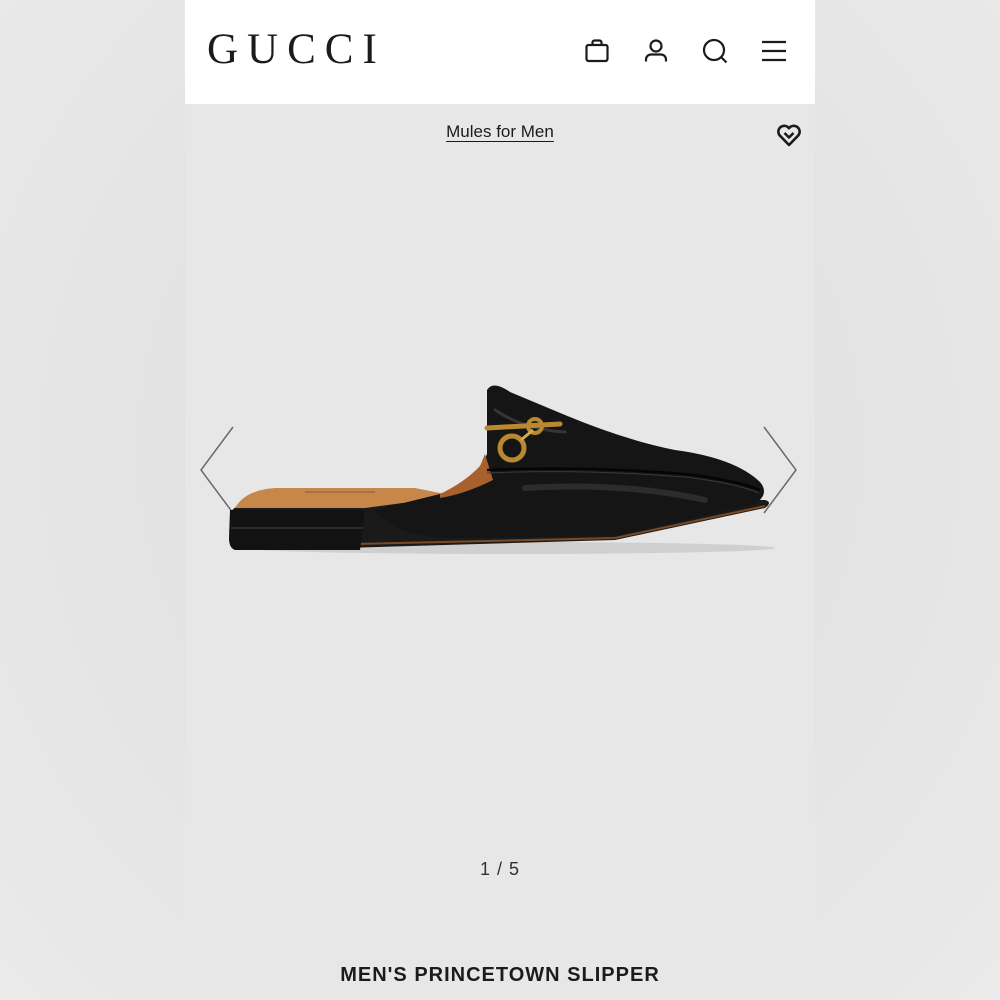 This screenshot has height=1000, width=1000. Describe the element at coordinates (774, 51) in the screenshot. I see `menu-icon` at that location.